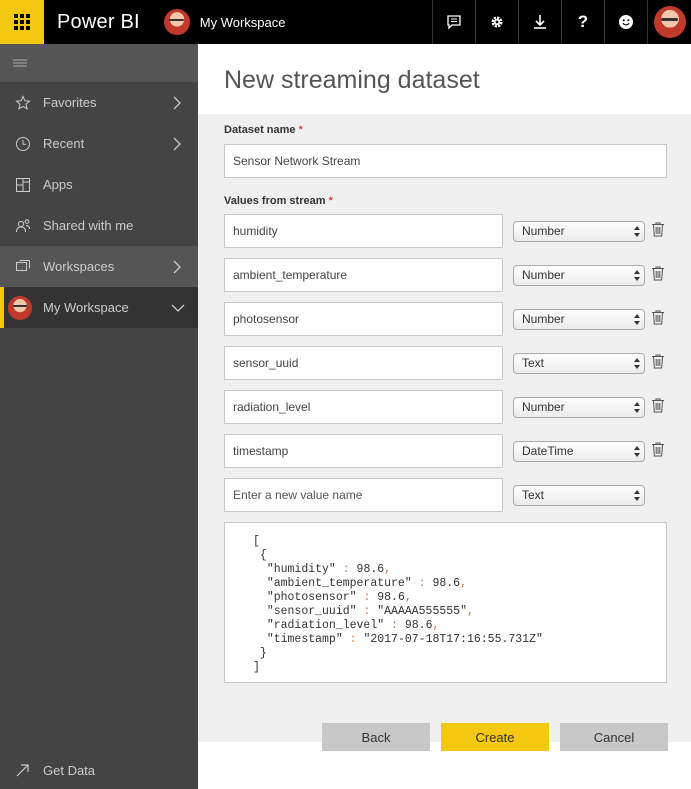  I want to click on sidebar-item-label: My Workspace, so click(86, 307).